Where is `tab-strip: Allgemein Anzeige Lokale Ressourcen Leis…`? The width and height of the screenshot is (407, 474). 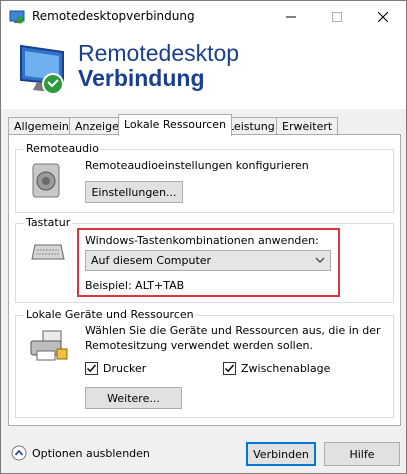
tab-strip: Allgemein Anzeige Lokale Ressourcen Leis… is located at coordinates (204, 125).